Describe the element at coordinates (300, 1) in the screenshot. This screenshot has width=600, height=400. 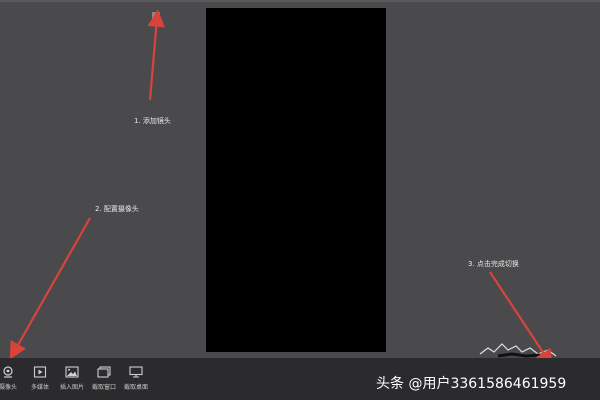
I see `top-divider` at that location.